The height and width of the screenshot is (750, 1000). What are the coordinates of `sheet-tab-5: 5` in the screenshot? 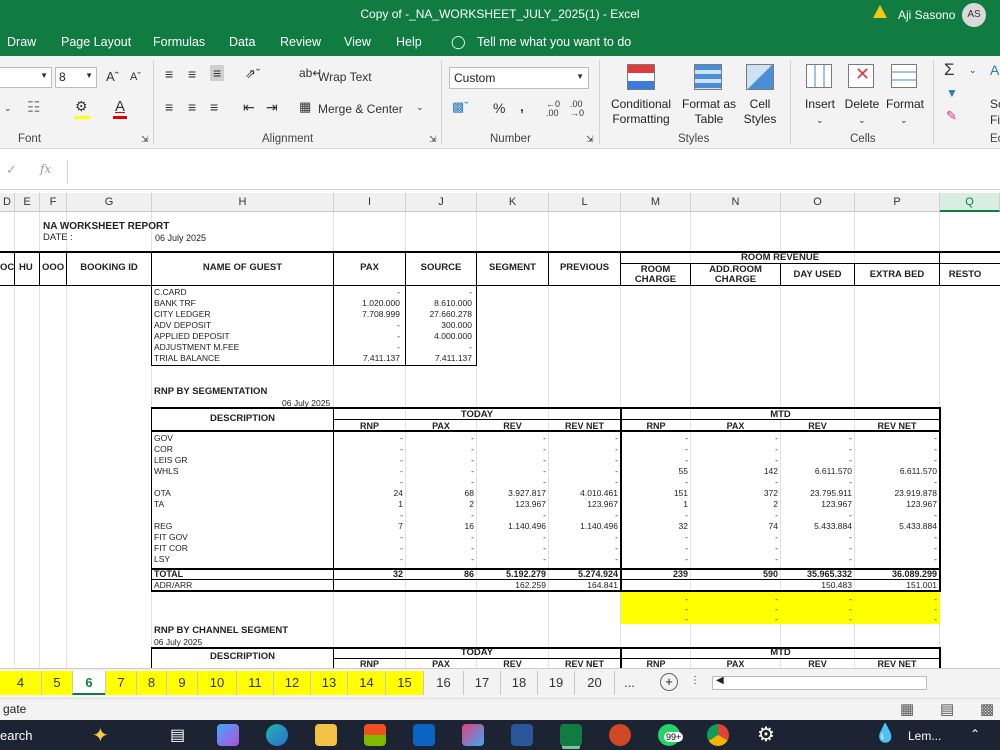 It's located at (56, 683).